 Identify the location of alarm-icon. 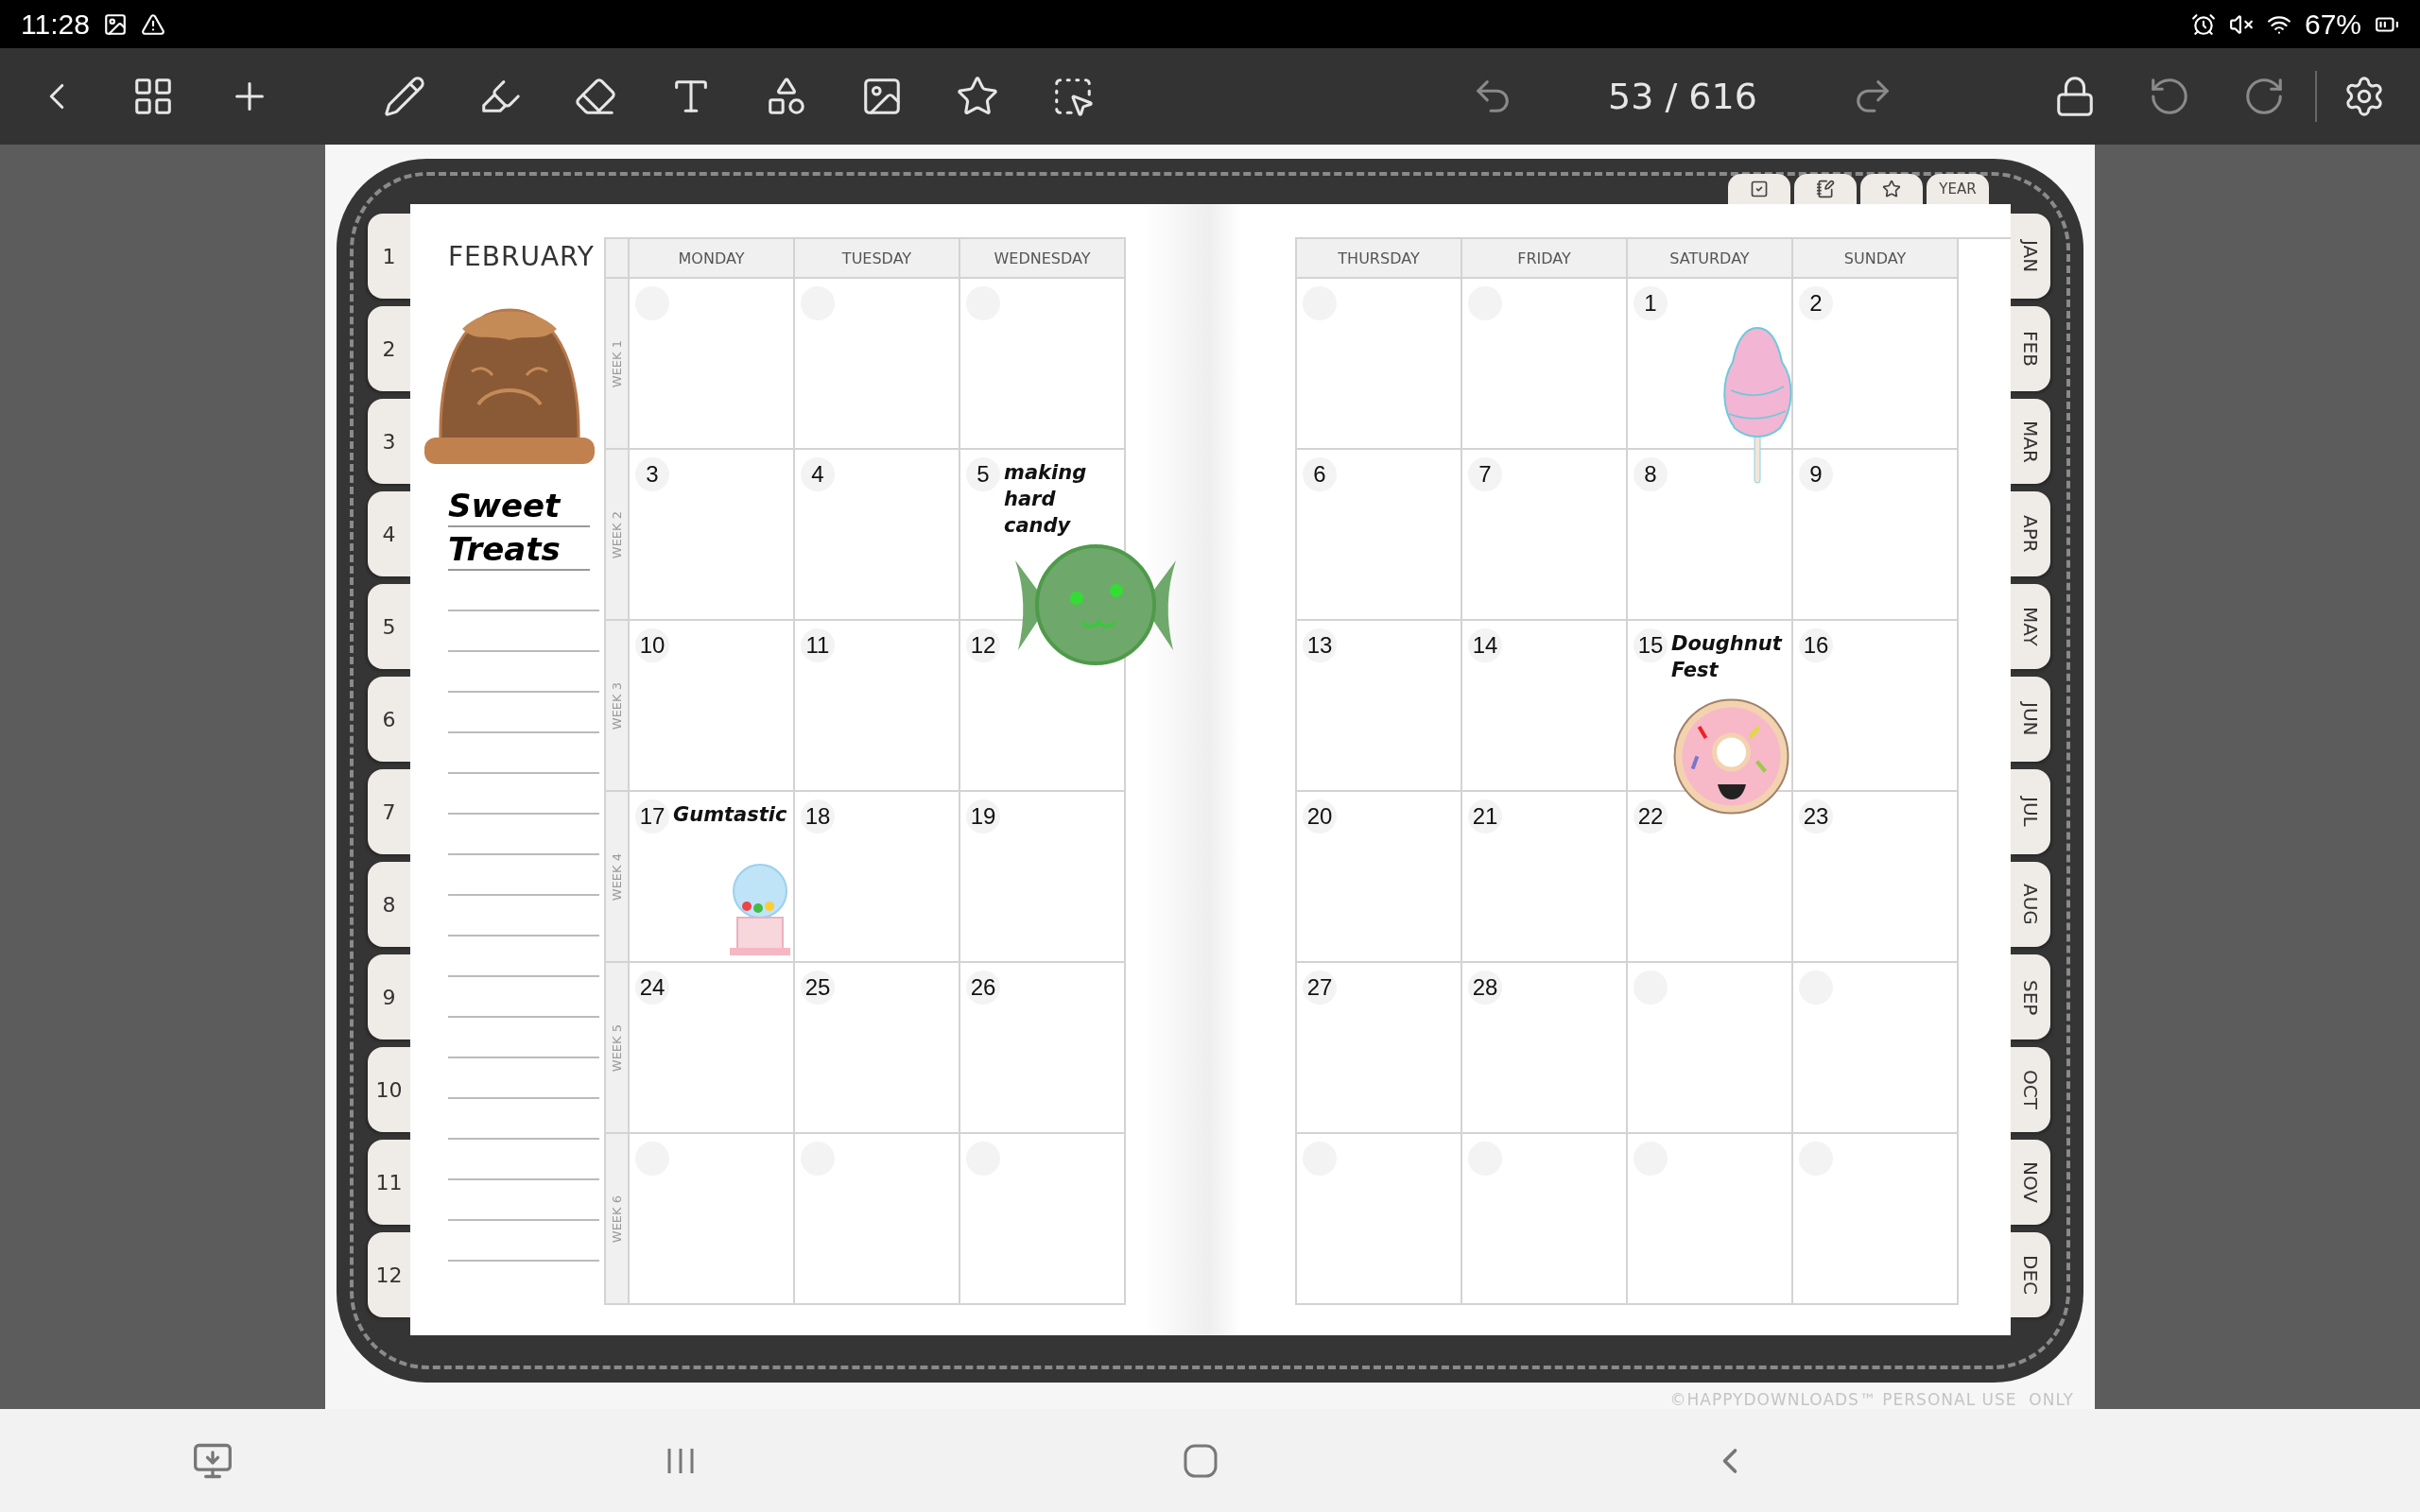
(2203, 24).